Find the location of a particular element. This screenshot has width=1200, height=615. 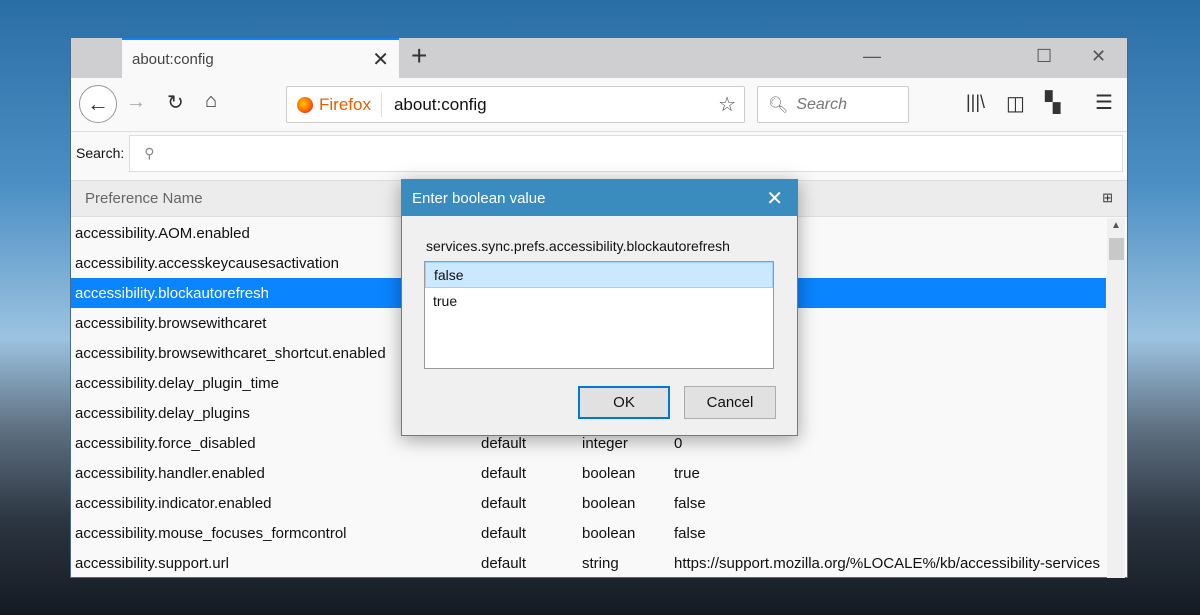

pref-name: accessibility.delay_plugin_time is located at coordinates (177, 383).